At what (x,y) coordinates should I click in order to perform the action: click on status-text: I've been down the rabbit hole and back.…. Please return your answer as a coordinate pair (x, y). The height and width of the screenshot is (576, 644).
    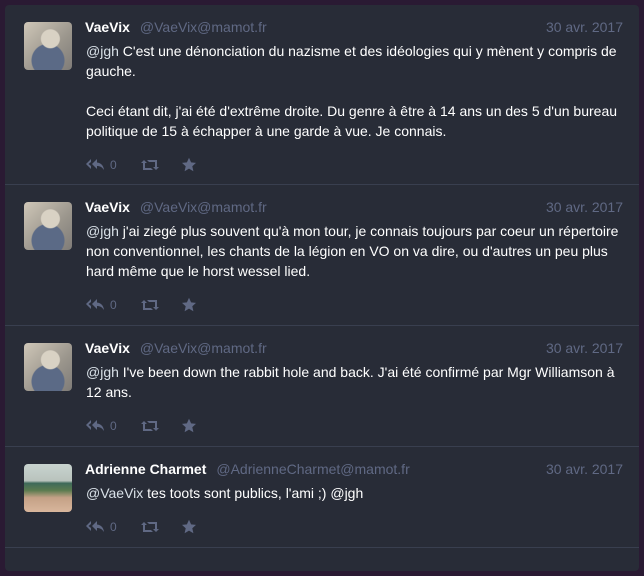
    Looking at the image, I should click on (350, 382).